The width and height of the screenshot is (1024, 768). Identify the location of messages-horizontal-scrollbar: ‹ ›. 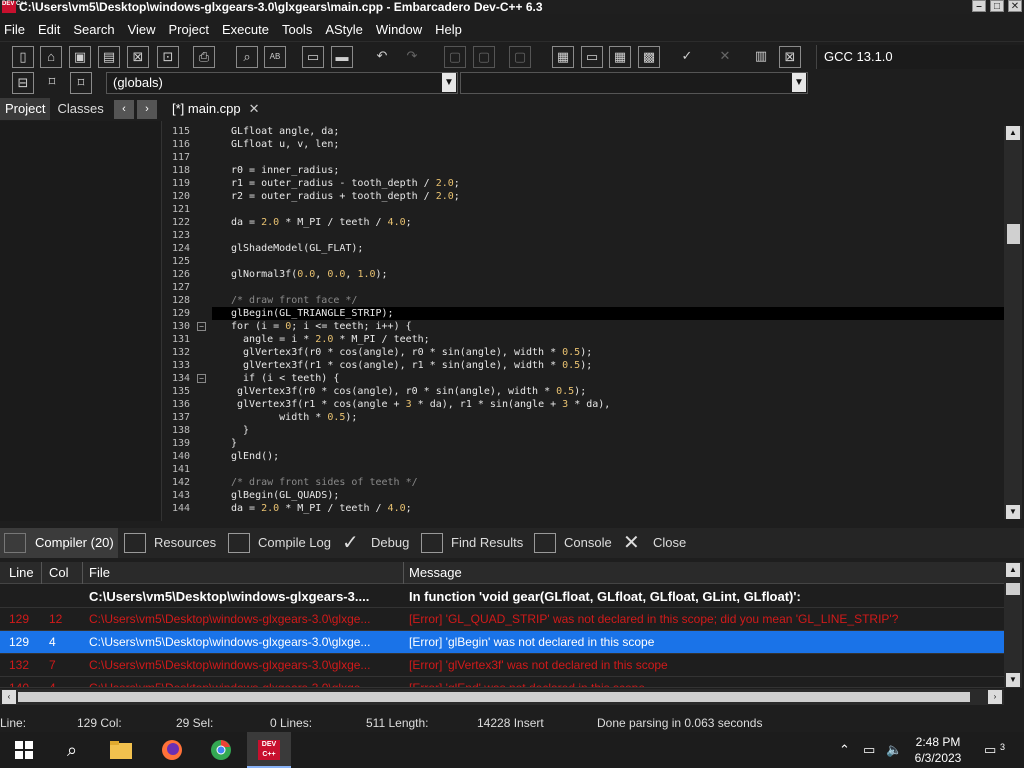
(502, 697).